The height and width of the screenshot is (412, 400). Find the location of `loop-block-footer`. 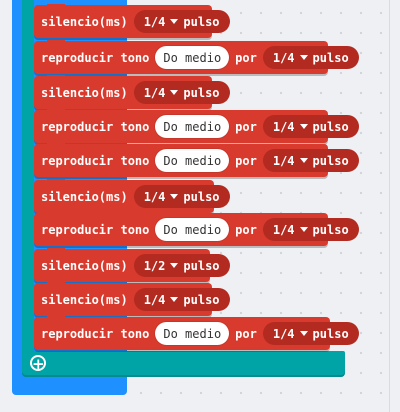

loop-block-footer is located at coordinates (183, 364).